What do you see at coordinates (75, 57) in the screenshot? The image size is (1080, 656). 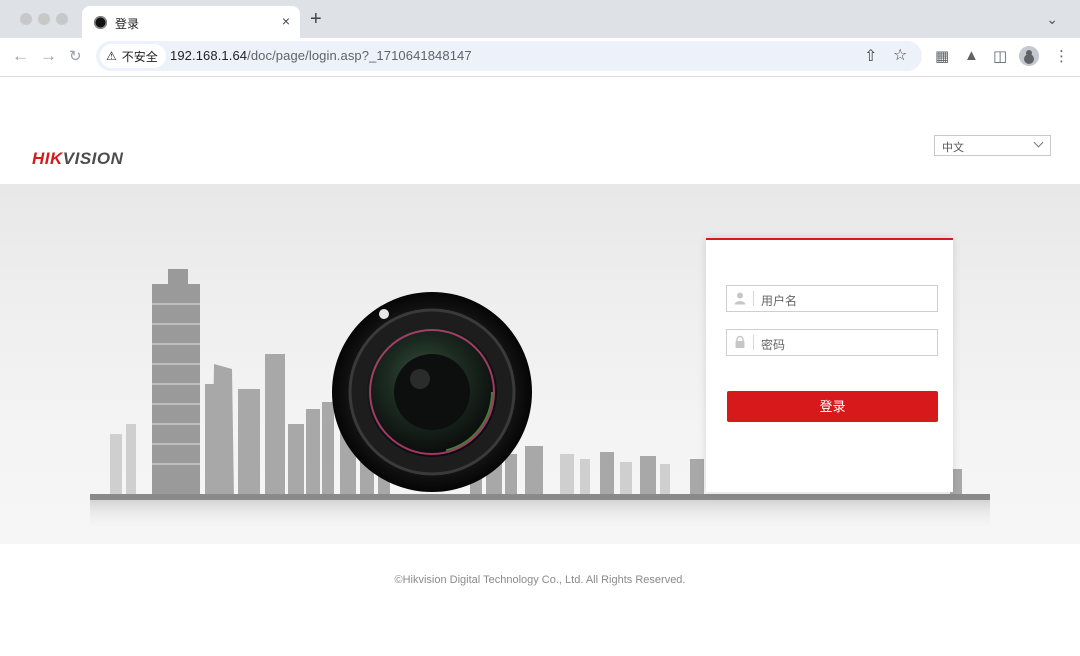 I see `reload-icon: ↻` at bounding box center [75, 57].